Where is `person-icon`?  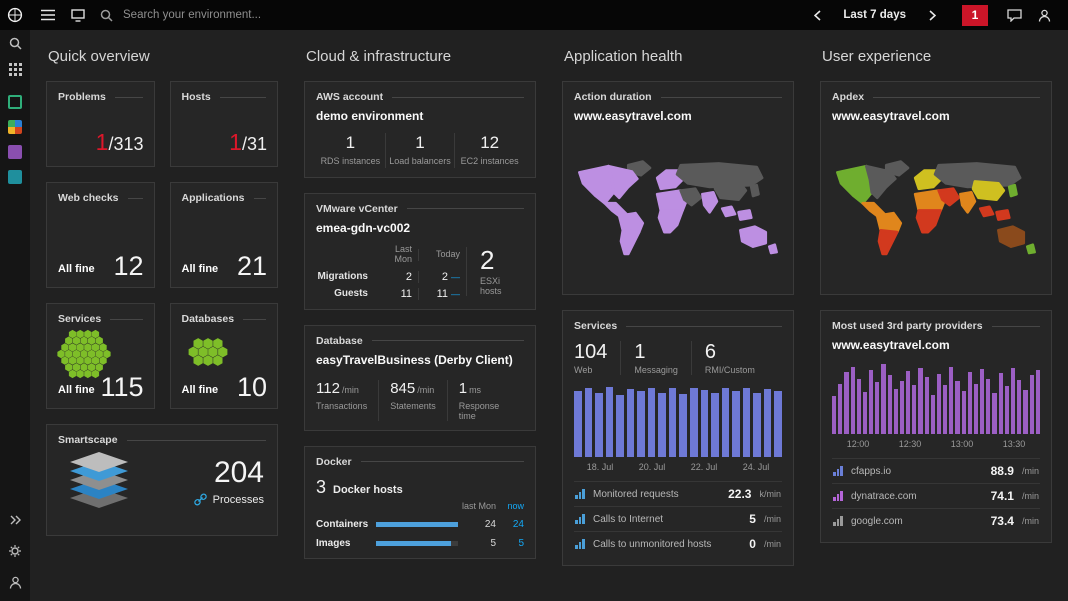
person-icon is located at coordinates (1044, 15).